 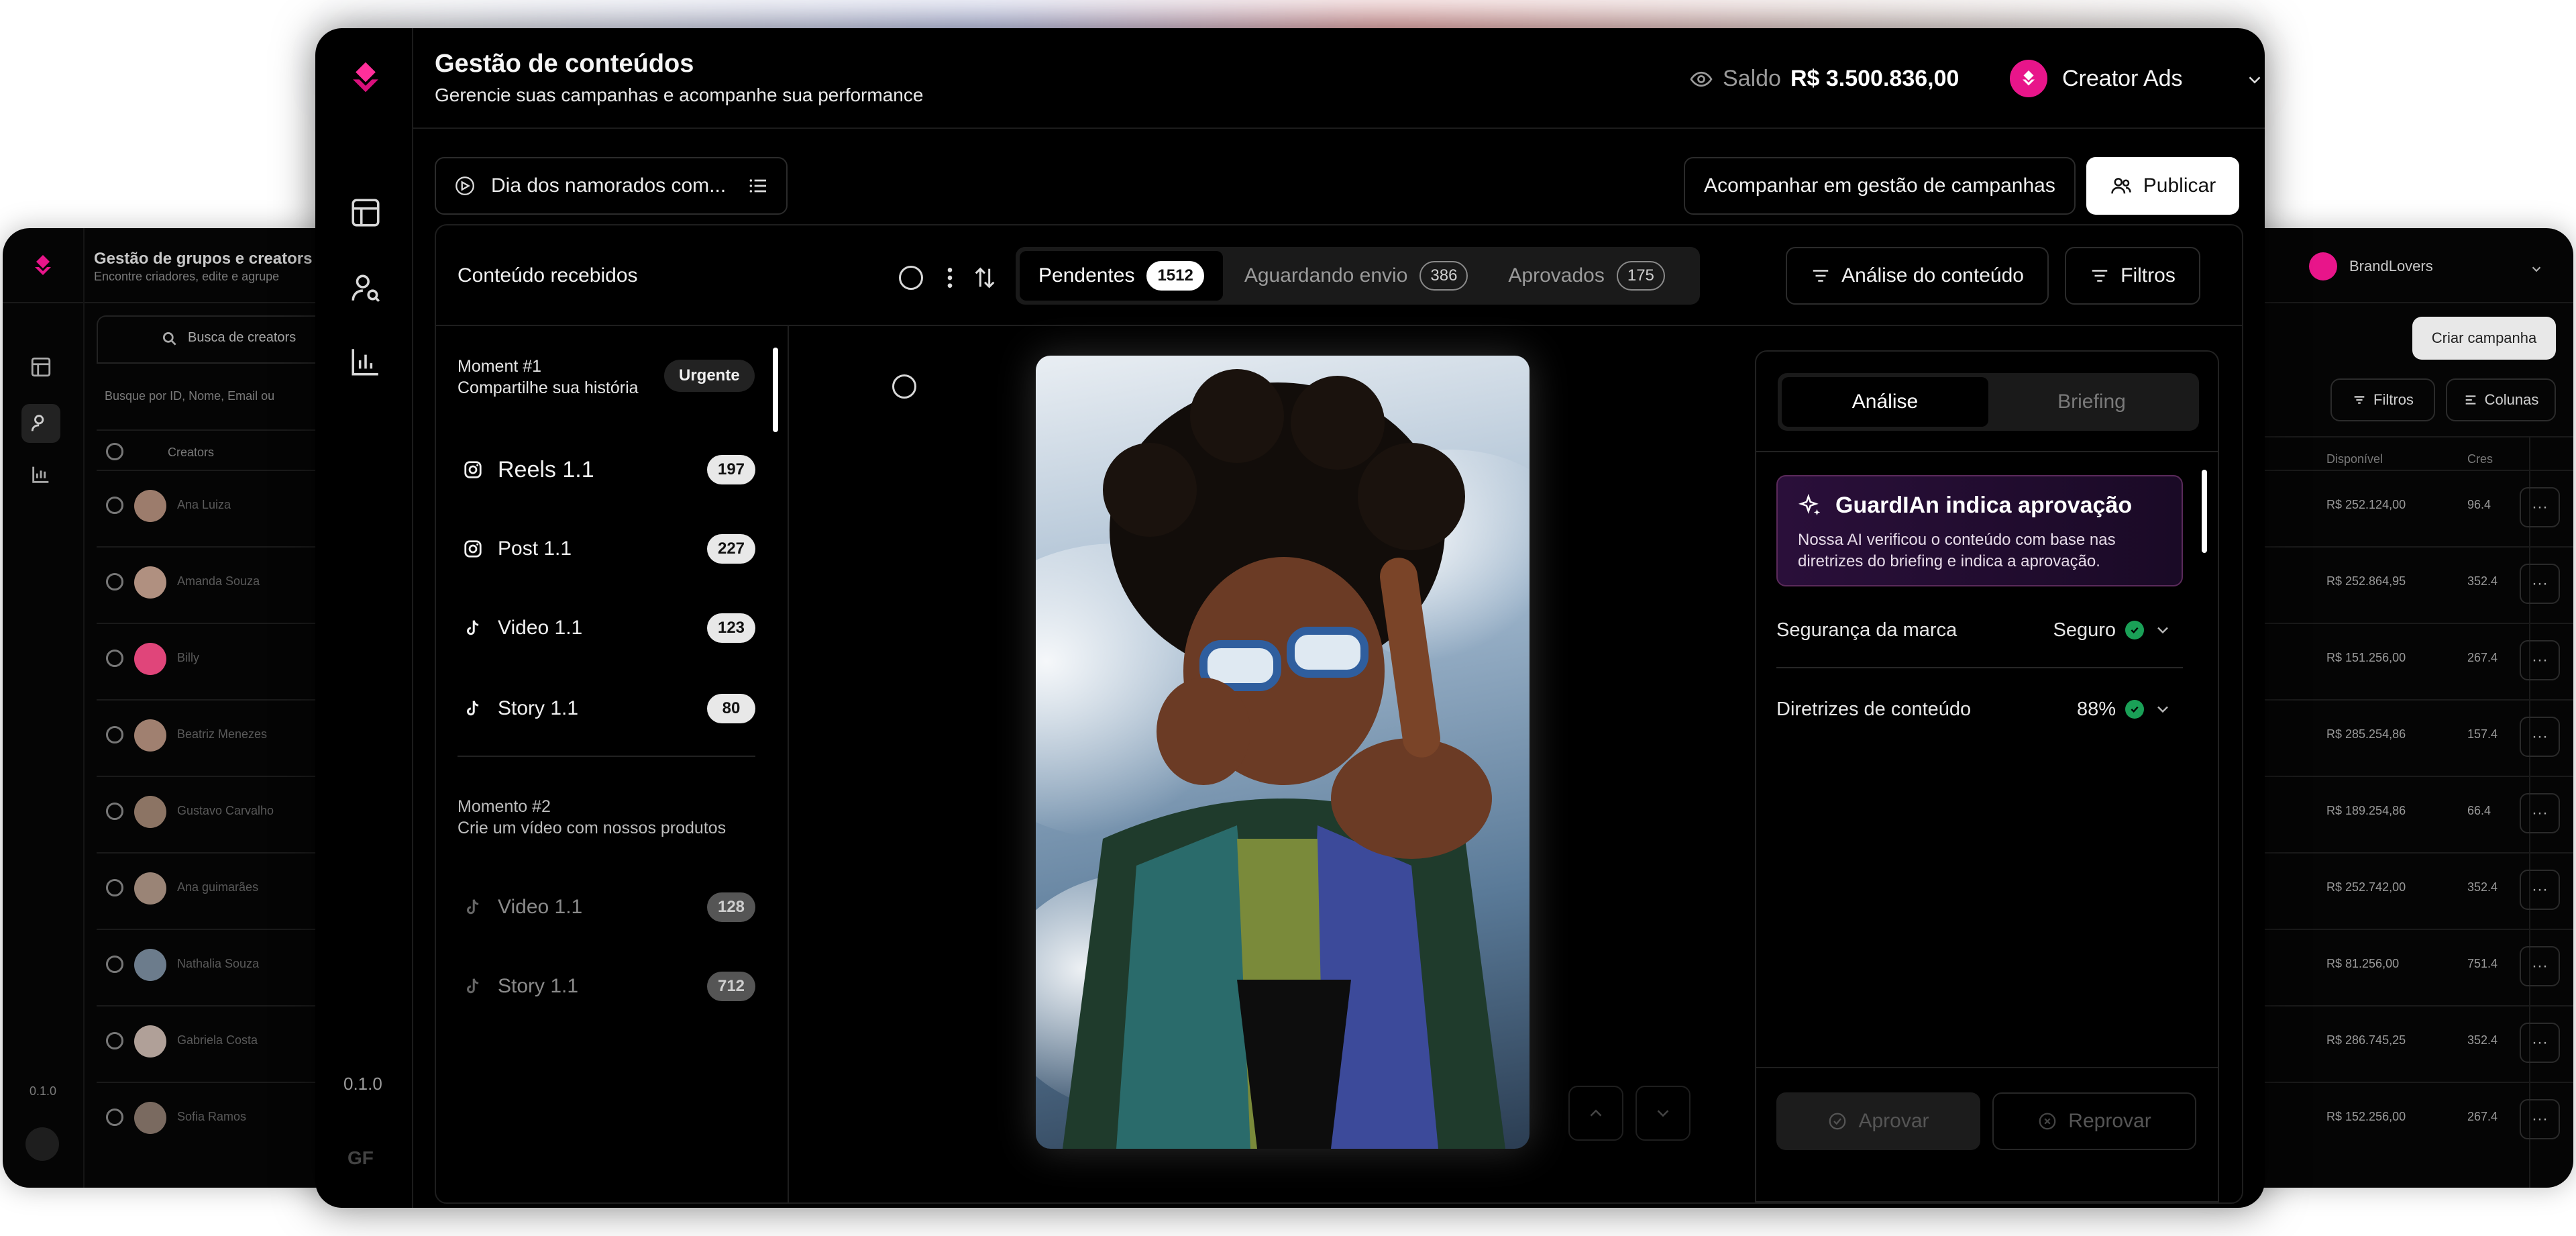 I want to click on bg-creator-name: Gabriela Costa, so click(x=217, y=1040).